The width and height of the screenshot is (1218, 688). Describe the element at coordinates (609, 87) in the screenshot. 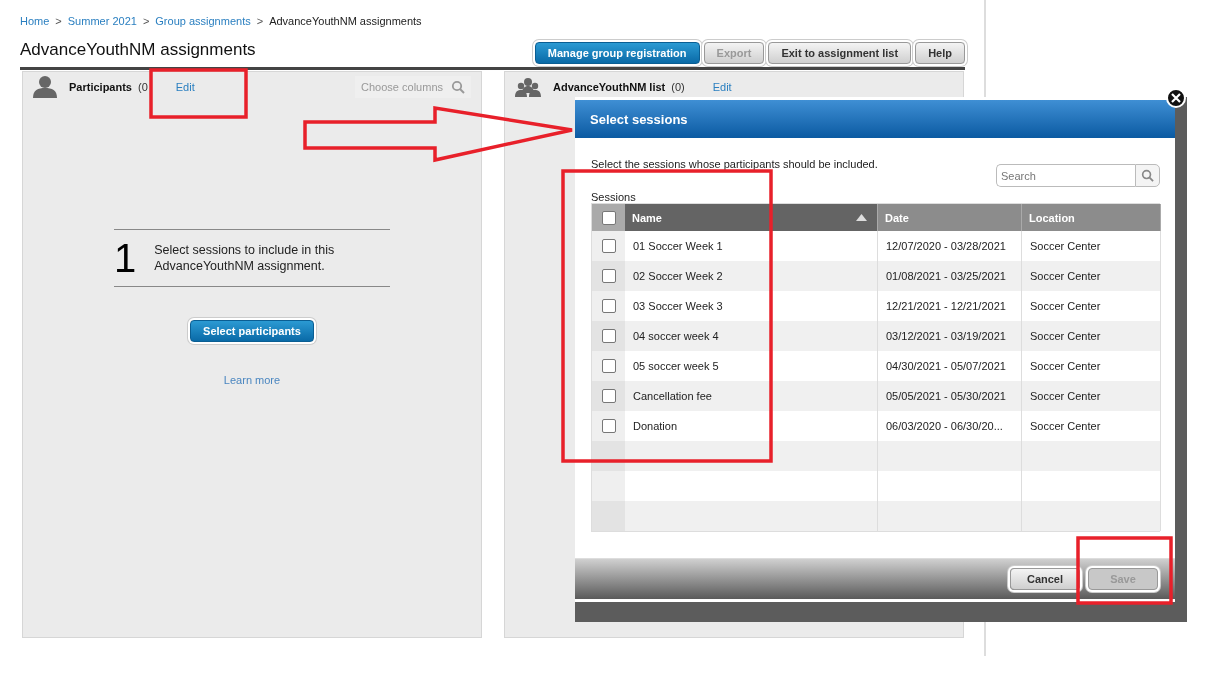

I see `panel-title: AdvanceYouthNM list` at that location.